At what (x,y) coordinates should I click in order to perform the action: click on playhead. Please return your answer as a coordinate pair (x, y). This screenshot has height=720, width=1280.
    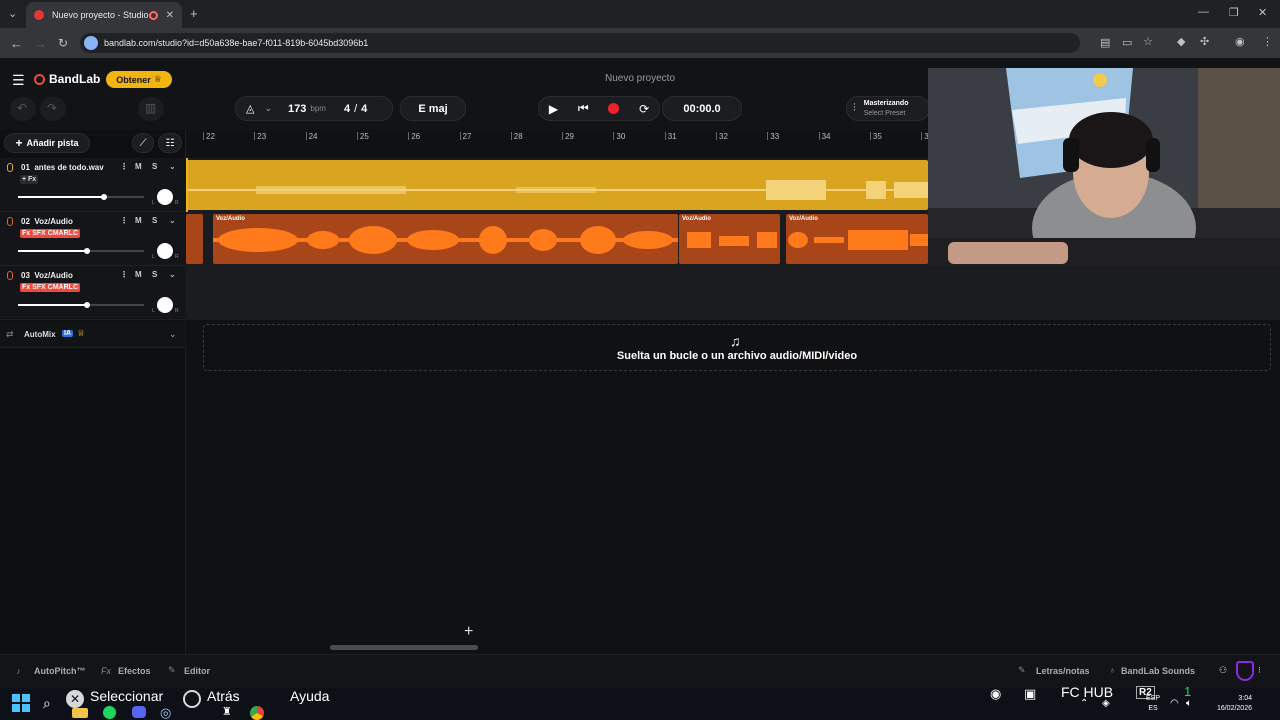
    Looking at the image, I should click on (187, 185).